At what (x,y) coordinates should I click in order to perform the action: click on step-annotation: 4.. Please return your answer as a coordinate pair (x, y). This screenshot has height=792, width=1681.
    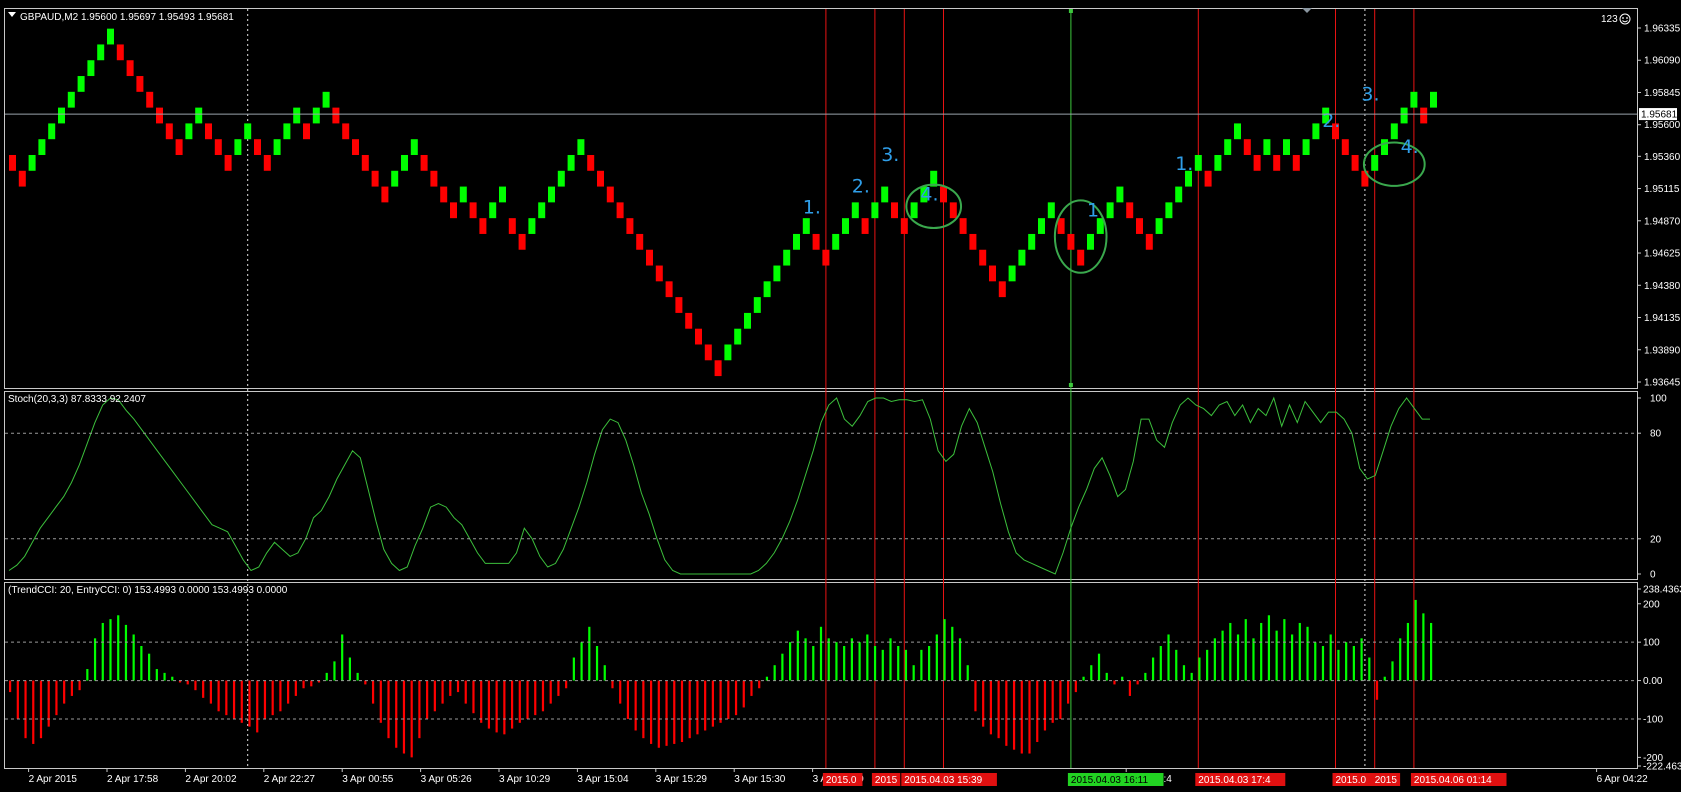
    Looking at the image, I should click on (929, 194).